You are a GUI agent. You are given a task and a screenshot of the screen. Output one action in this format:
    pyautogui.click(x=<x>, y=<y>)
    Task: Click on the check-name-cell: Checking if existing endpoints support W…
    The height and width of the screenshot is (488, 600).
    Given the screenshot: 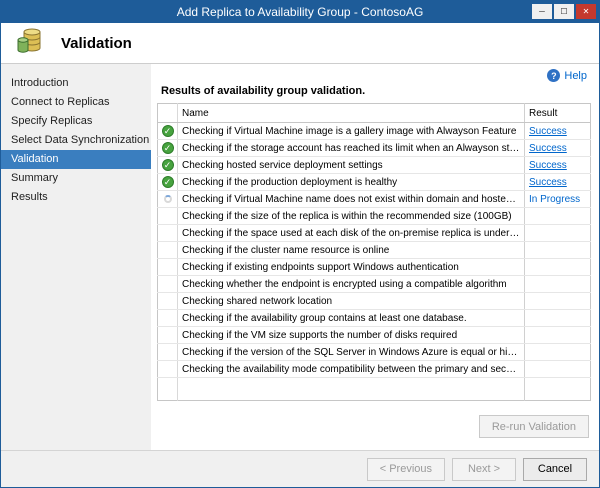 What is the action you would take?
    pyautogui.click(x=351, y=267)
    